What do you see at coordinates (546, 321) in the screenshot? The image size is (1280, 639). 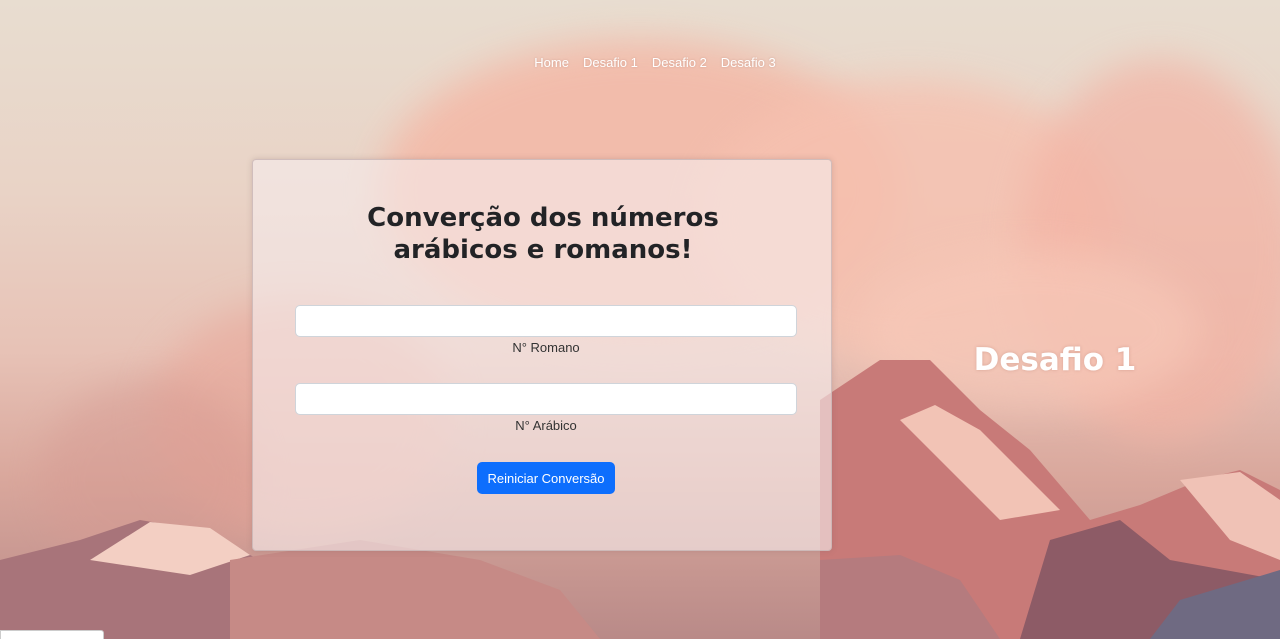 I see `roman-number-input` at bounding box center [546, 321].